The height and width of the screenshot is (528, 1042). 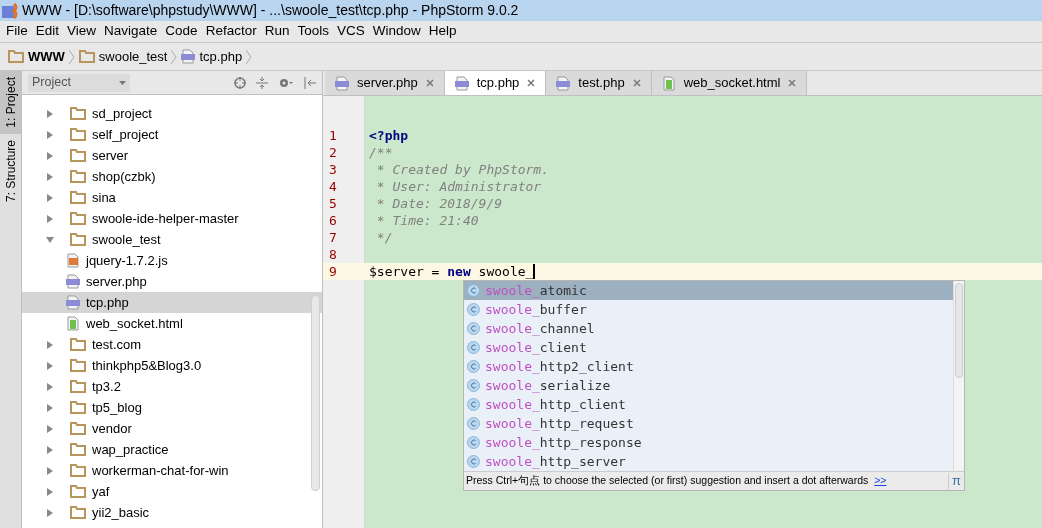 I want to click on menu-item: Help, so click(x=442, y=31).